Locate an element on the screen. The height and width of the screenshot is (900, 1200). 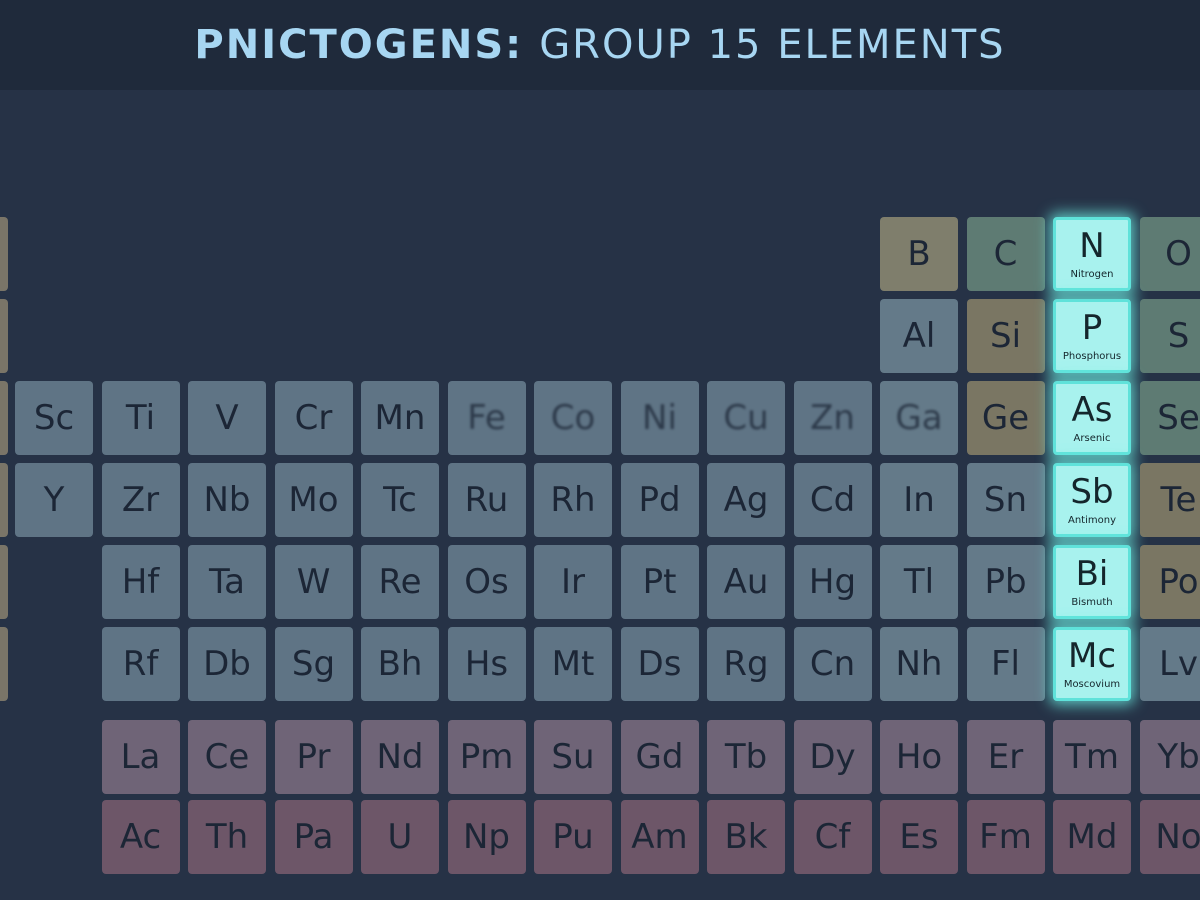
element-tile-ac: Ac is located at coordinates (140, 837).